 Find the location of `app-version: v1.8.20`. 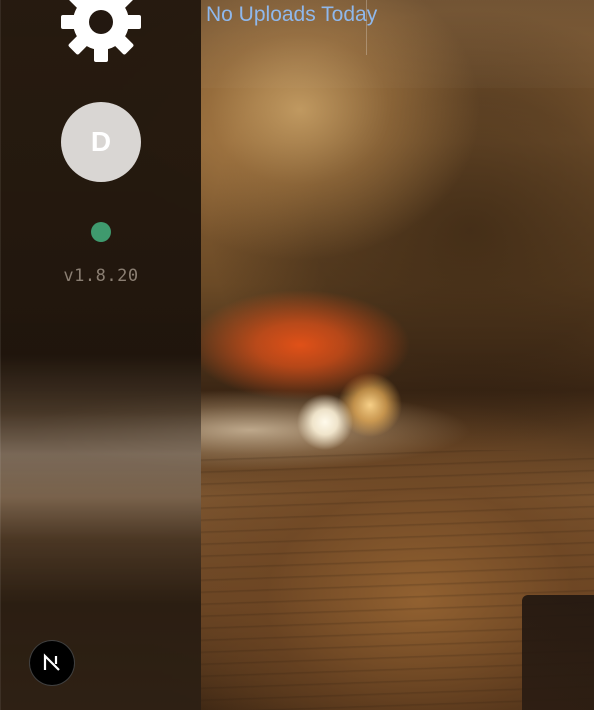

app-version: v1.8.20 is located at coordinates (101, 276).